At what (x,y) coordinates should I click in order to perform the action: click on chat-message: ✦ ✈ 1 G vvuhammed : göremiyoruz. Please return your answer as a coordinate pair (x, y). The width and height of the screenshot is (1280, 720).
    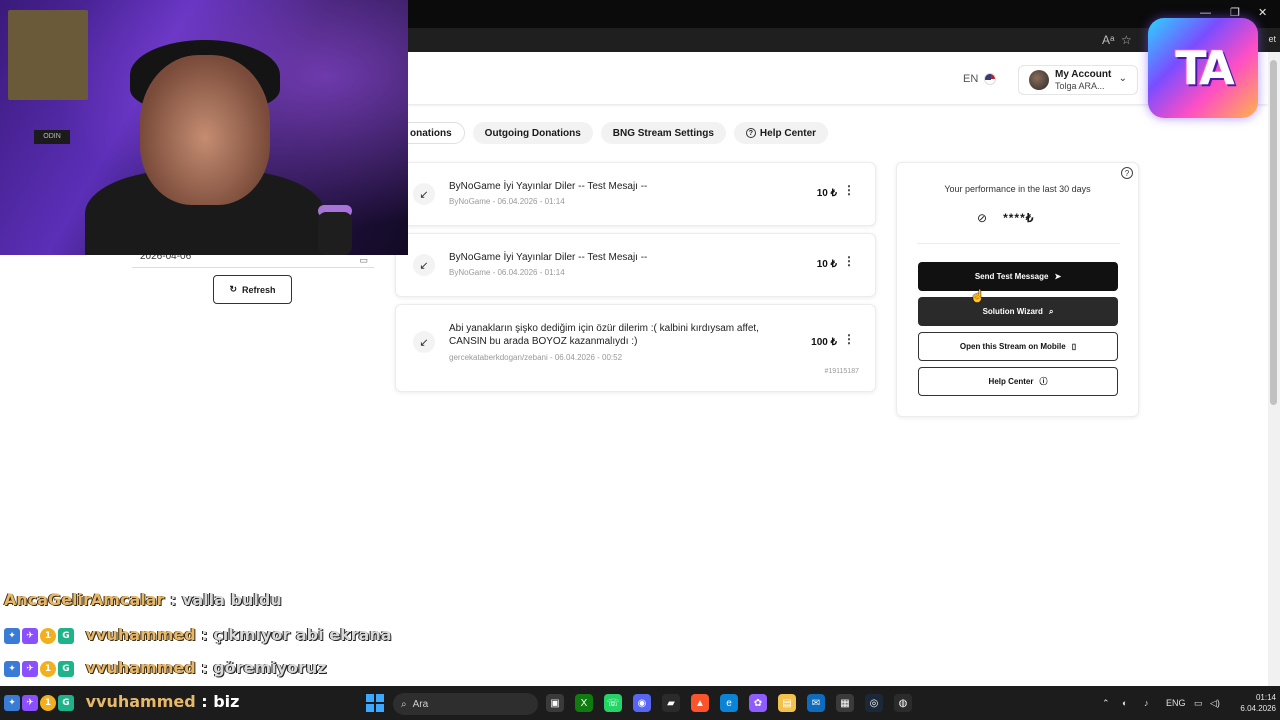
    Looking at the image, I should click on (165, 667).